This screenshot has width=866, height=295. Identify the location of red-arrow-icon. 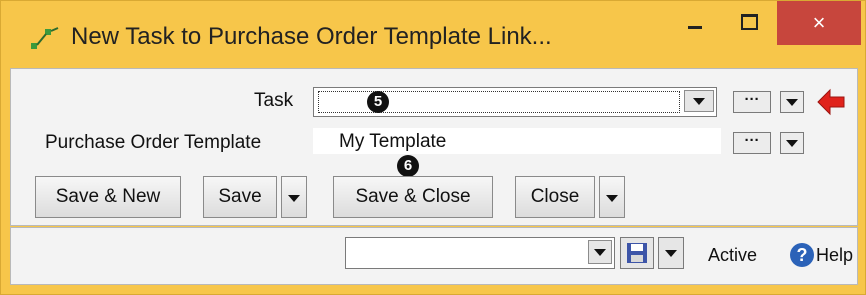
(831, 102).